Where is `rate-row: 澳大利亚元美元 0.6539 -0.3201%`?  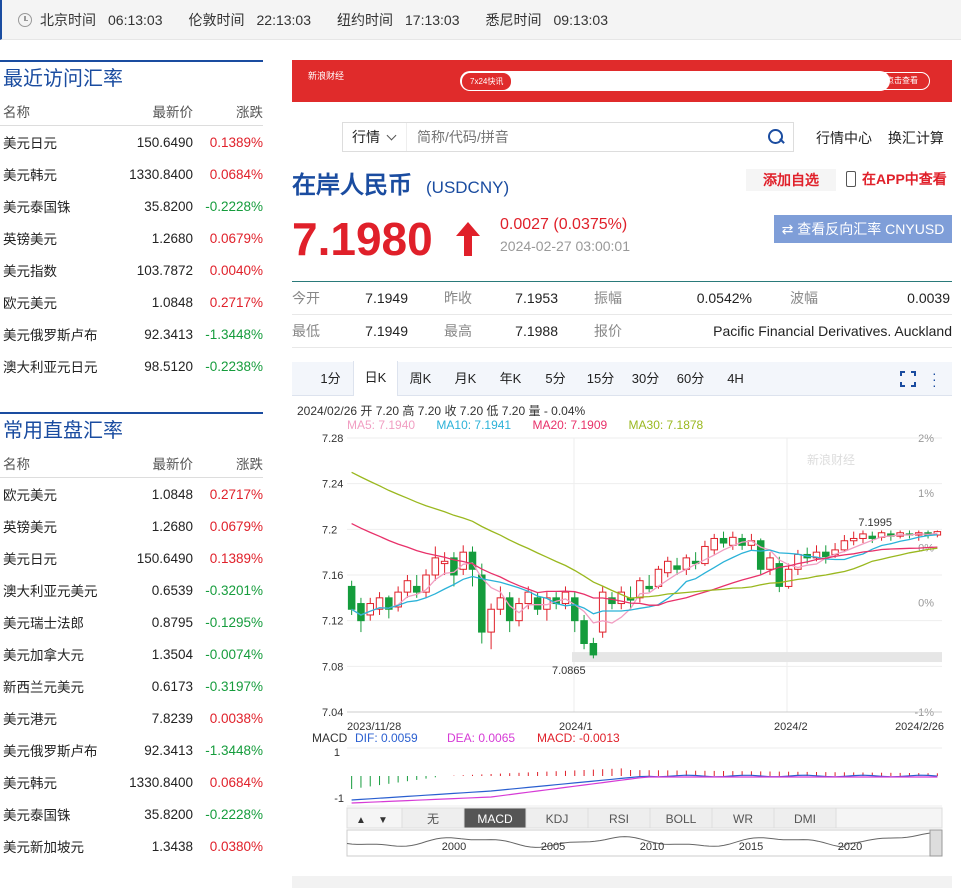 rate-row: 澳大利亚元美元 0.6539 -0.3201% is located at coordinates (131, 590).